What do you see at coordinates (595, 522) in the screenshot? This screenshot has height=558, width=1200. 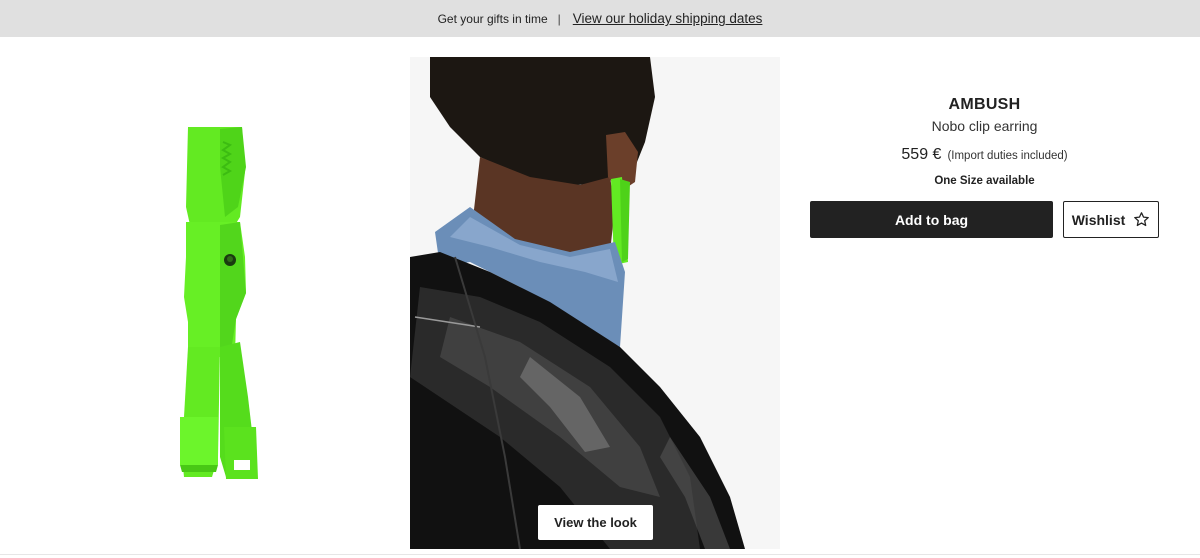 I see `view-the-look-button: View the look` at bounding box center [595, 522].